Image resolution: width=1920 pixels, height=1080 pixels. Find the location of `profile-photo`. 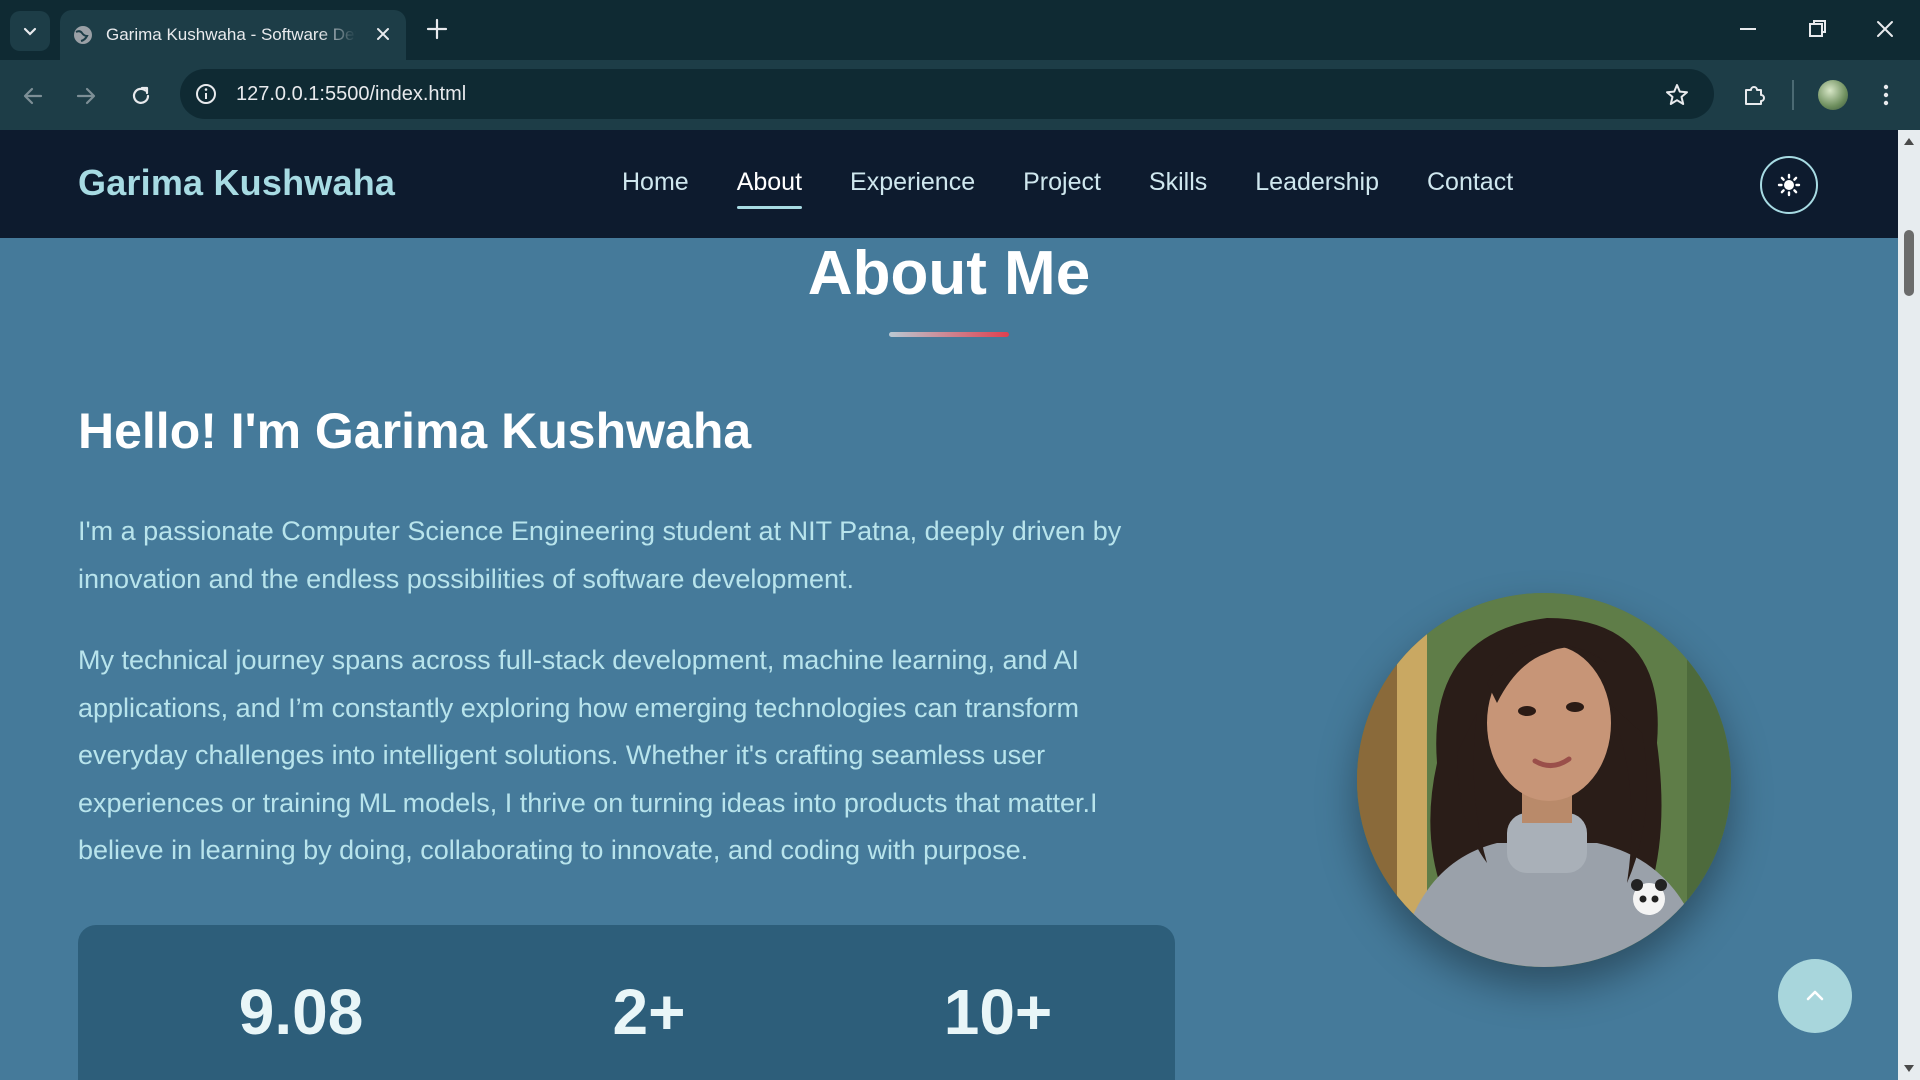

profile-photo is located at coordinates (1544, 780).